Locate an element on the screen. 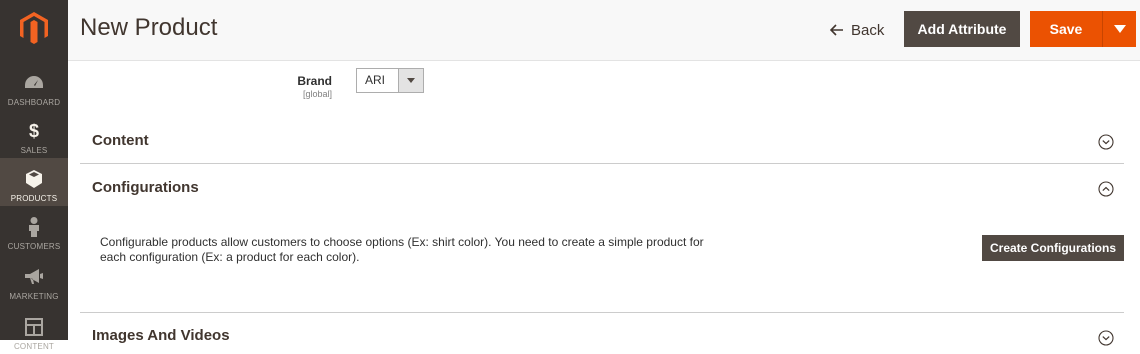  sidebar-item-content: CONTENT is located at coordinates (34, 330).